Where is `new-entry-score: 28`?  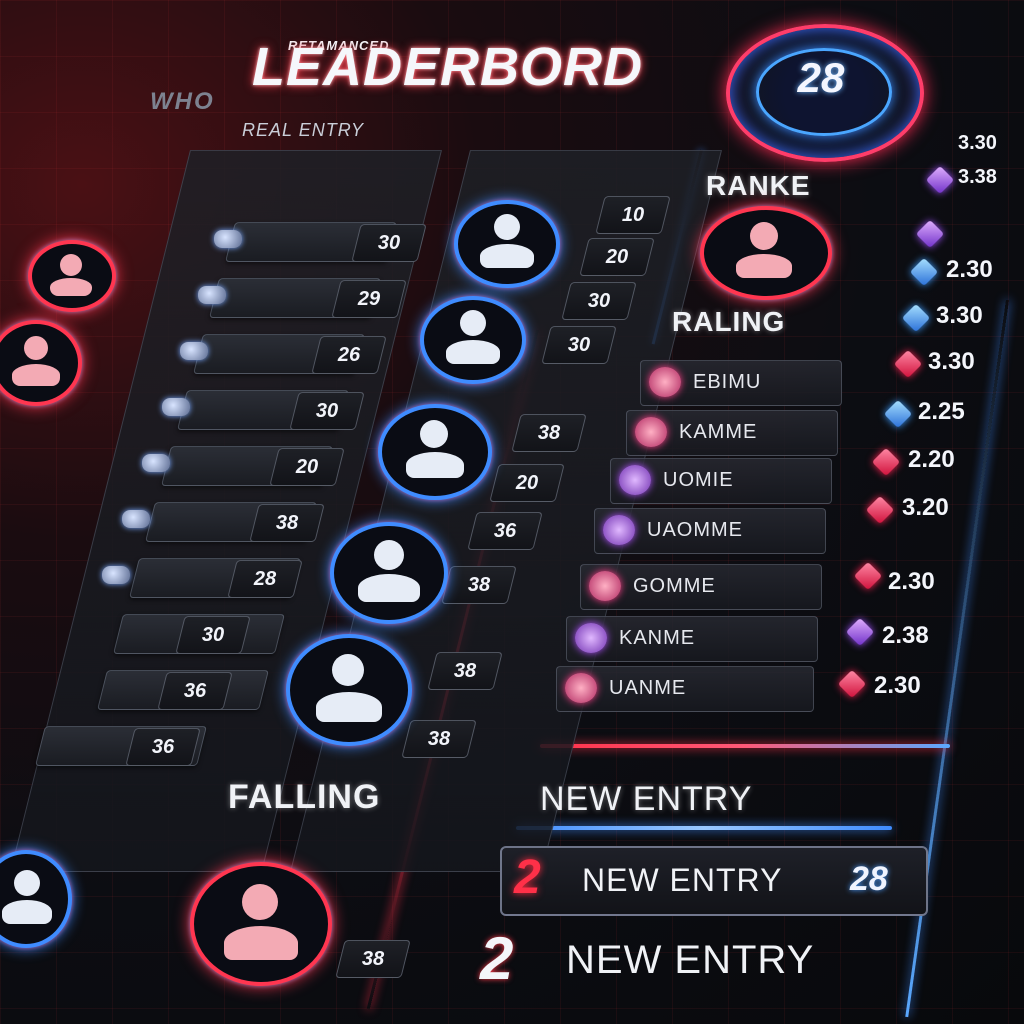 new-entry-score: 28 is located at coordinates (869, 879).